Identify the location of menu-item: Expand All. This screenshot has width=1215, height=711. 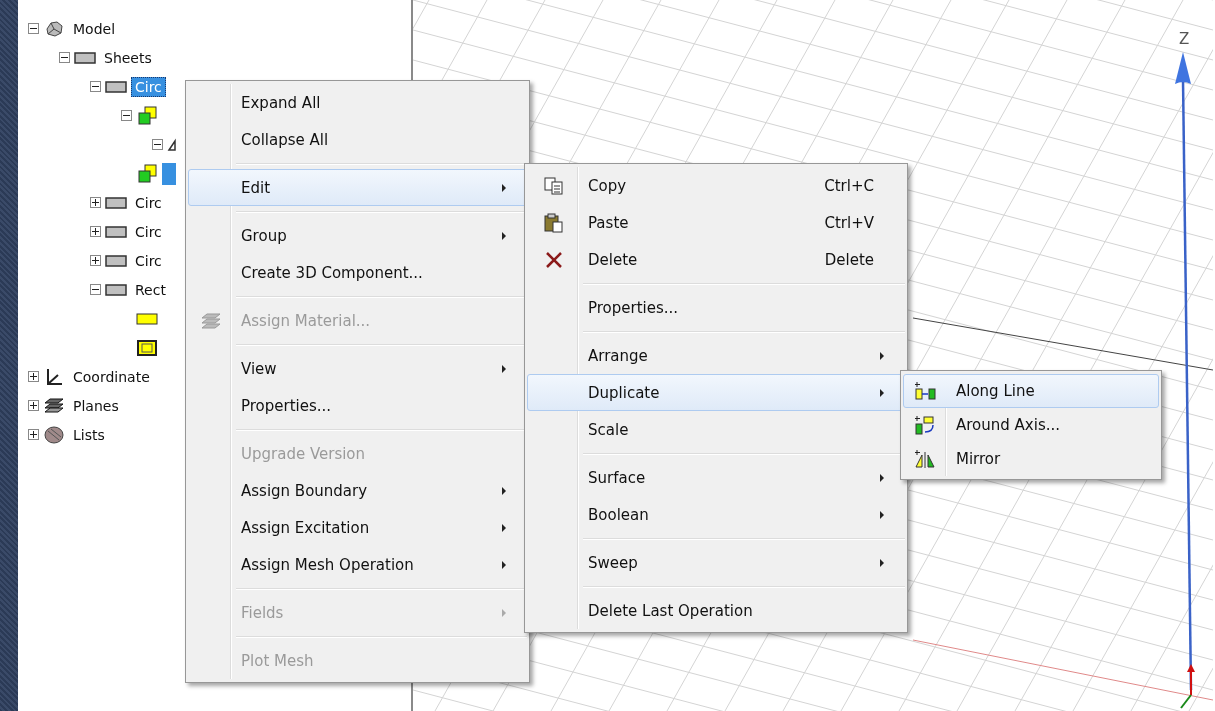
(357, 102).